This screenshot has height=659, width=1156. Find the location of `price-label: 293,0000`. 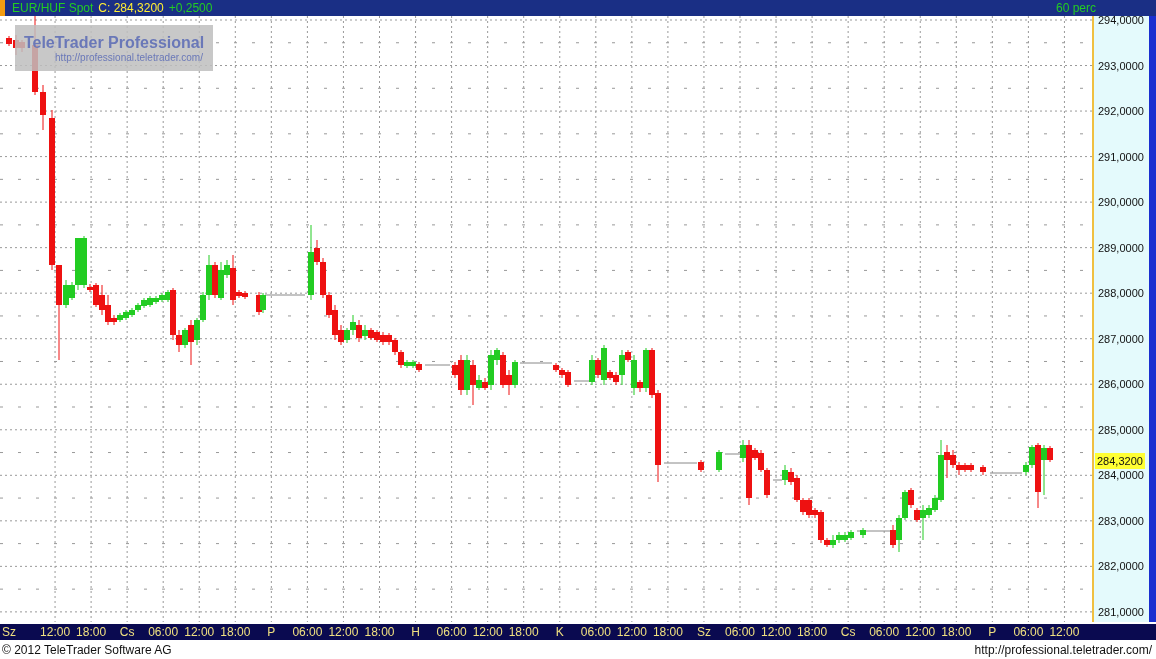

price-label: 293,0000 is located at coordinates (1121, 66).